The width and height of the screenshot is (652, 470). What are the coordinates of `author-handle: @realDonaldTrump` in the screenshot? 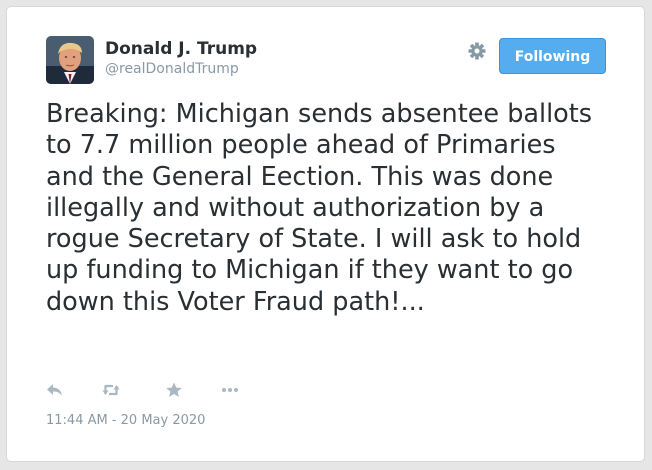 It's located at (172, 69).